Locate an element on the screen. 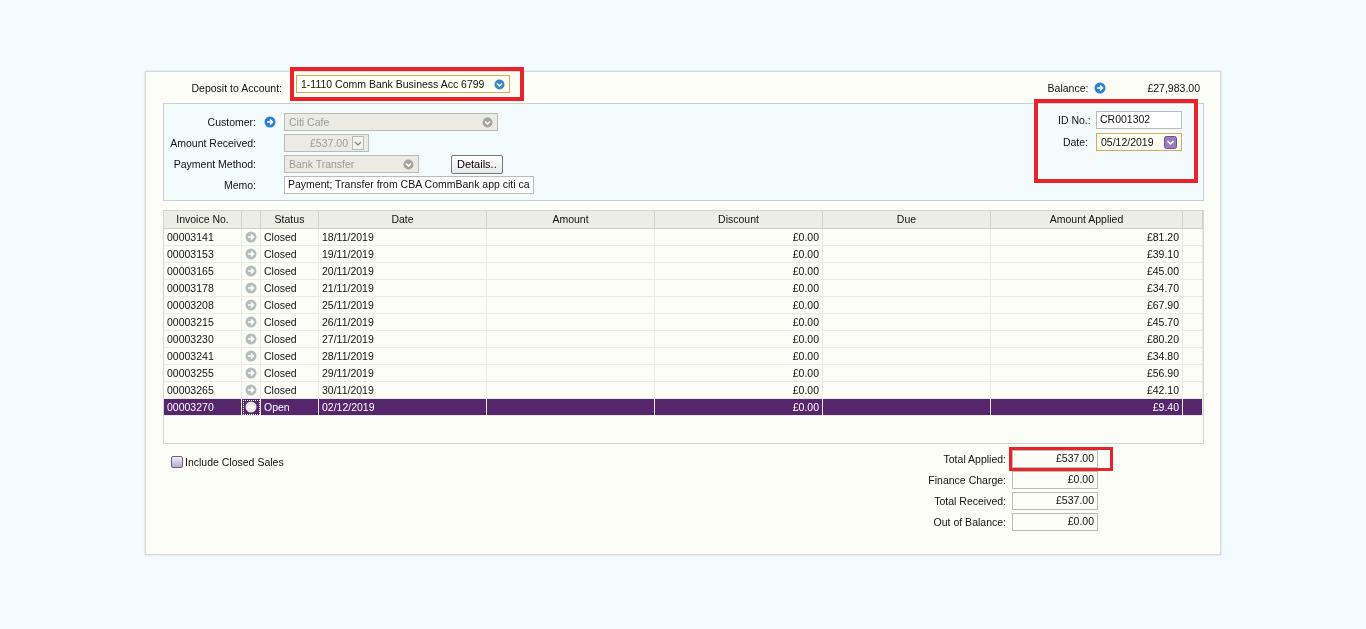 The height and width of the screenshot is (629, 1366). invoice-row: 00003165 Closed 20/11/2019 £0.00 £45.00 is located at coordinates (683, 271).